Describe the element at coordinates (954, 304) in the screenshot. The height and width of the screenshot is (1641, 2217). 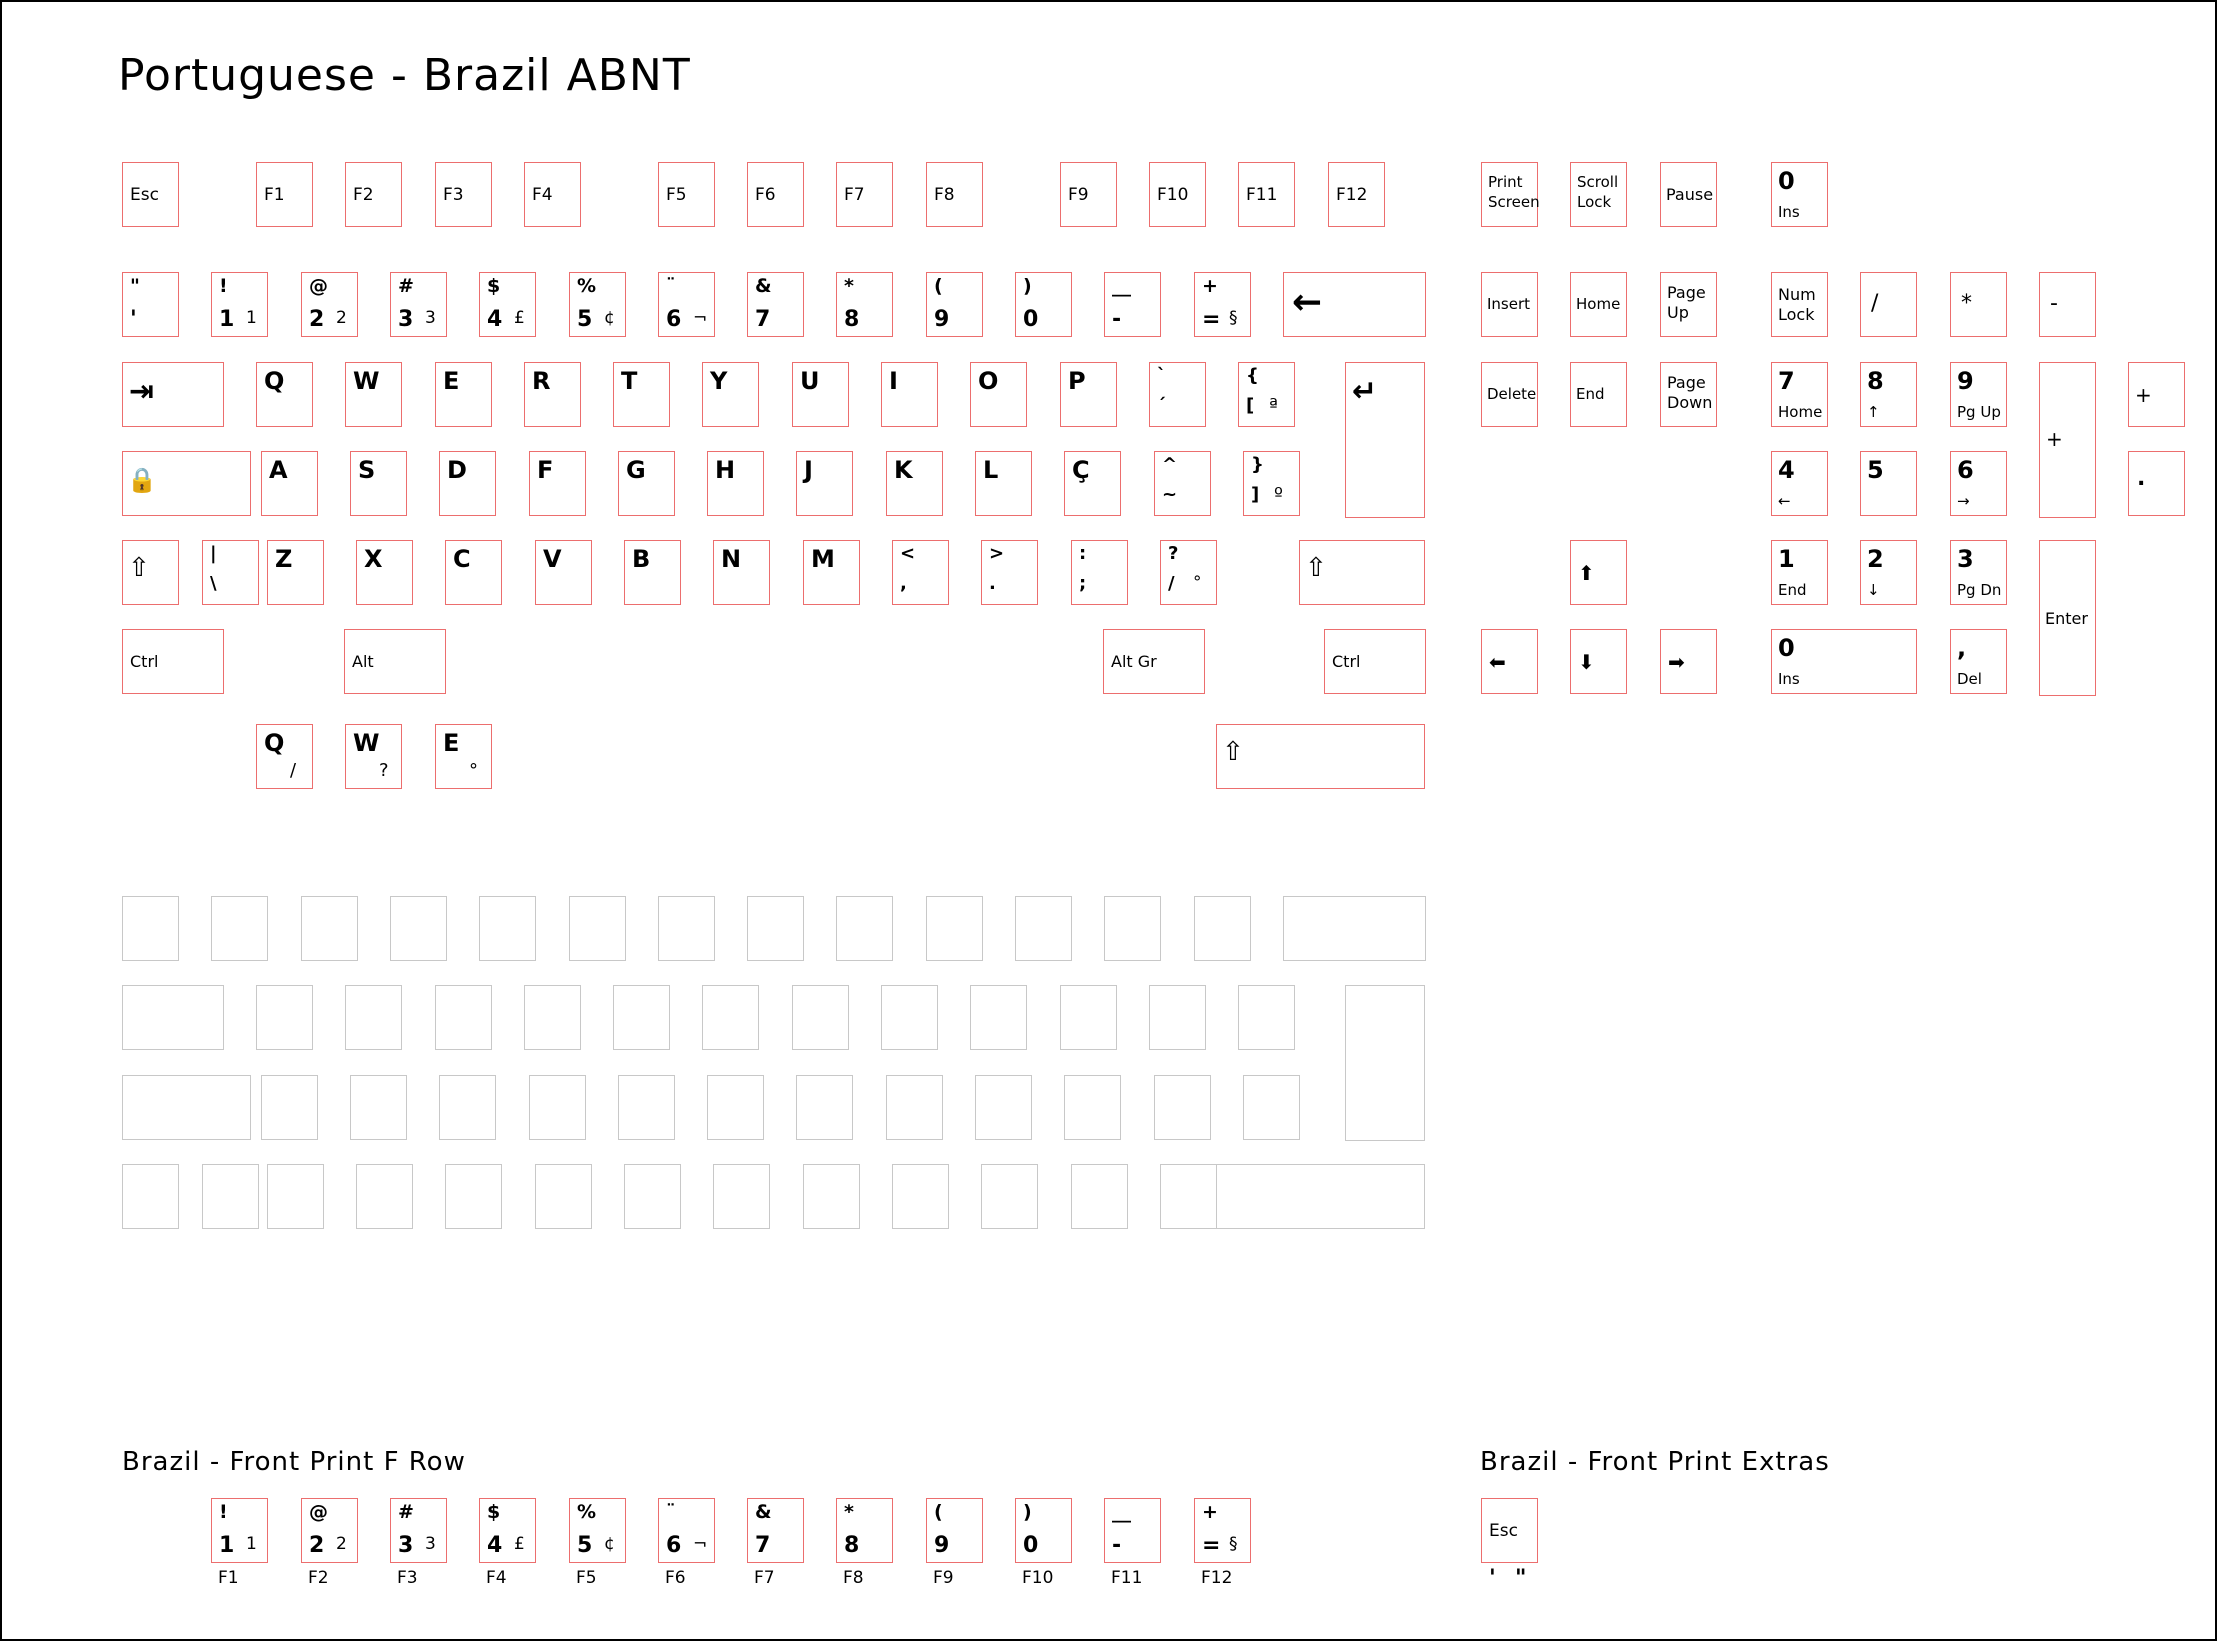
I see `key-number-9: (9` at that location.